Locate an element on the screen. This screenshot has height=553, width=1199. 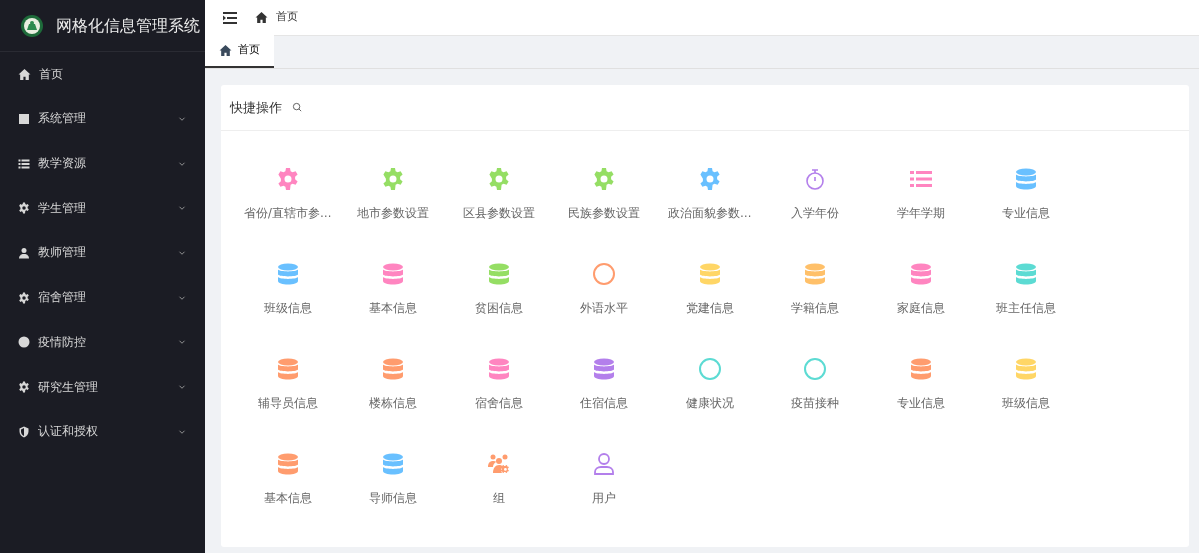
shortcut-item: 外语水平 is located at coordinates (604, 309).